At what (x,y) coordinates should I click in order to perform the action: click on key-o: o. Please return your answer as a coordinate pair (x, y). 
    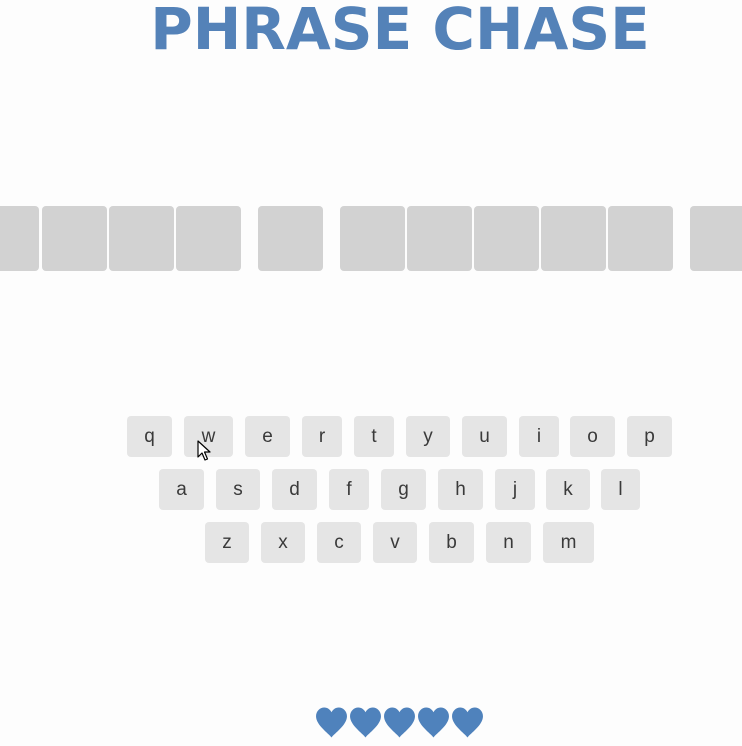
    Looking at the image, I should click on (592, 436).